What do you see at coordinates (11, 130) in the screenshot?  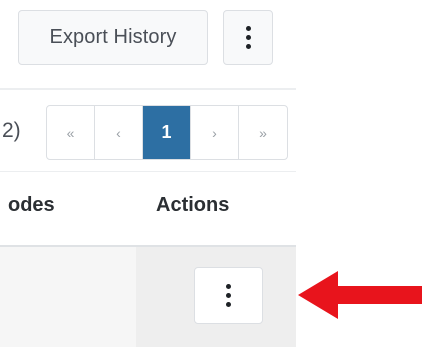 I see `result-count-text: 2)` at bounding box center [11, 130].